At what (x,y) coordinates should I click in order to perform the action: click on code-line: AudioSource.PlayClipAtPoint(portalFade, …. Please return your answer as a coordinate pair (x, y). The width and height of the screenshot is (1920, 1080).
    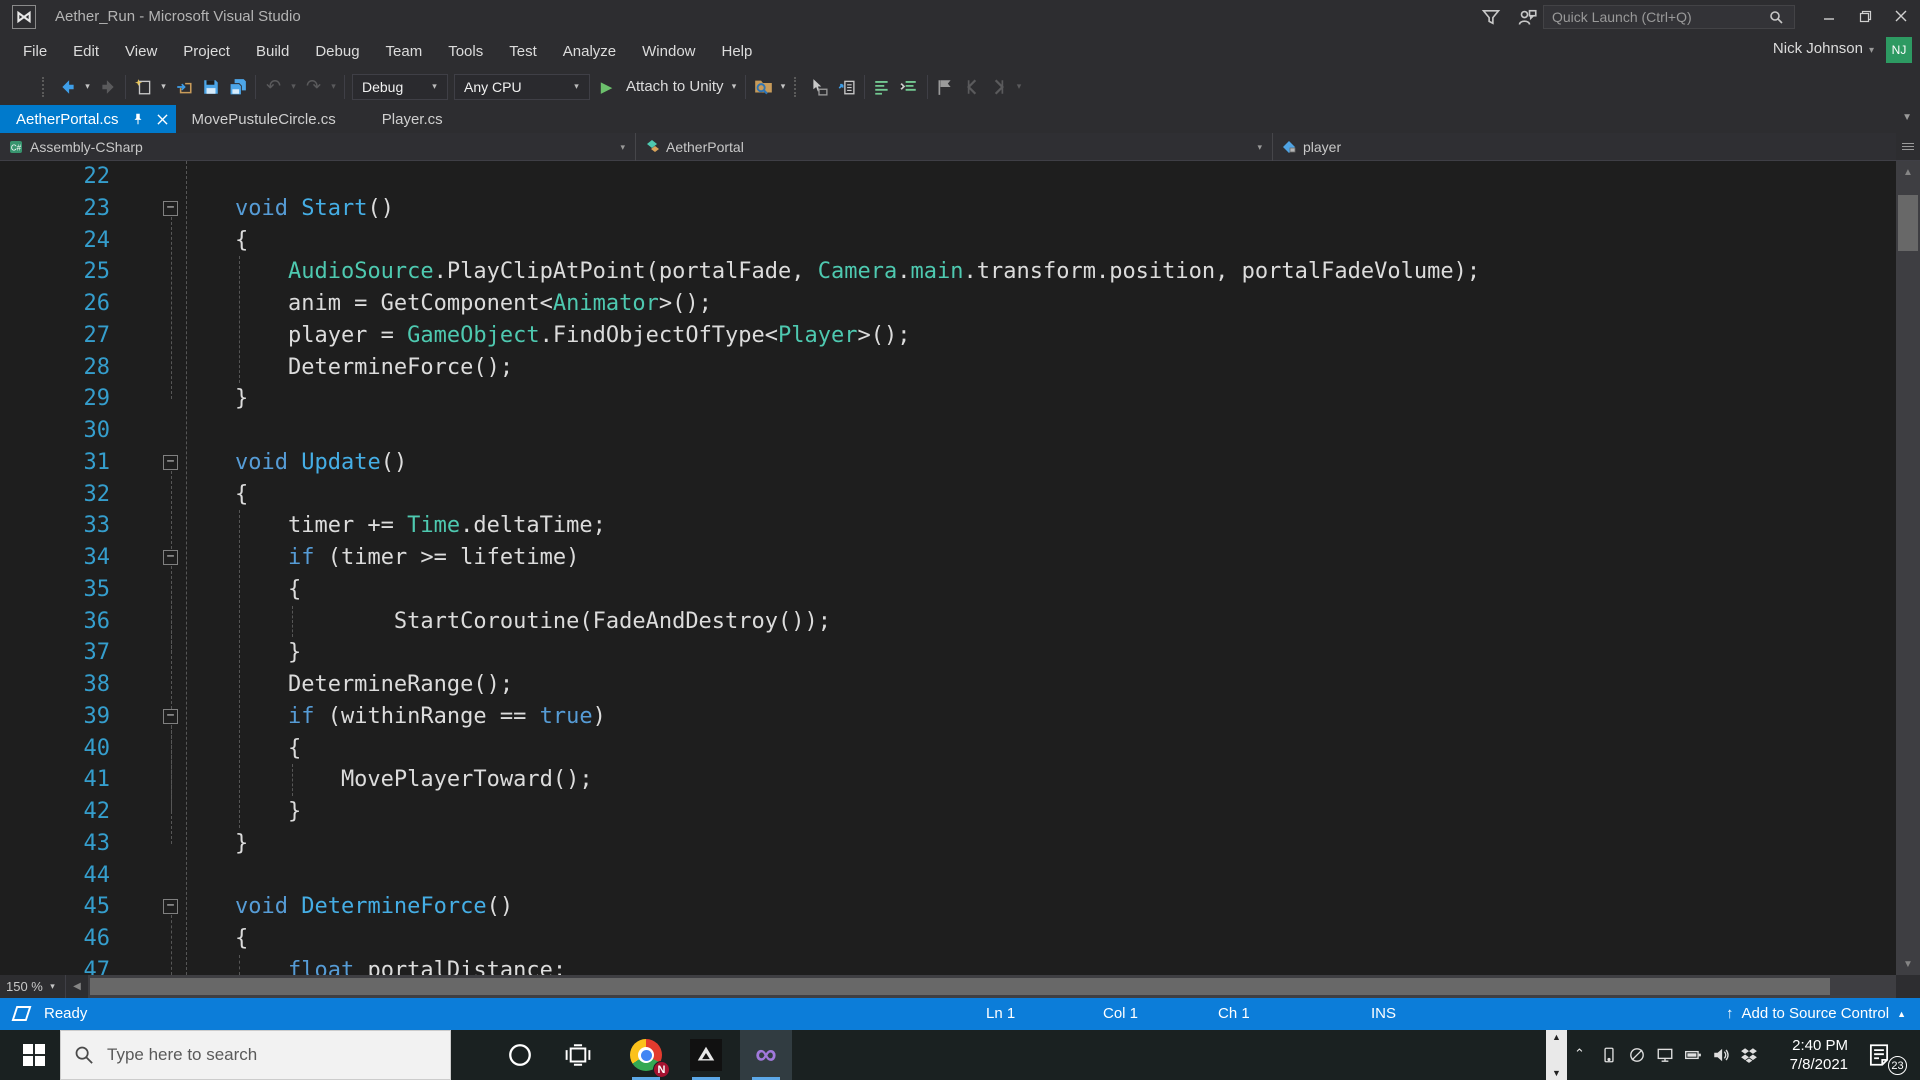
    Looking at the image, I should click on (831, 272).